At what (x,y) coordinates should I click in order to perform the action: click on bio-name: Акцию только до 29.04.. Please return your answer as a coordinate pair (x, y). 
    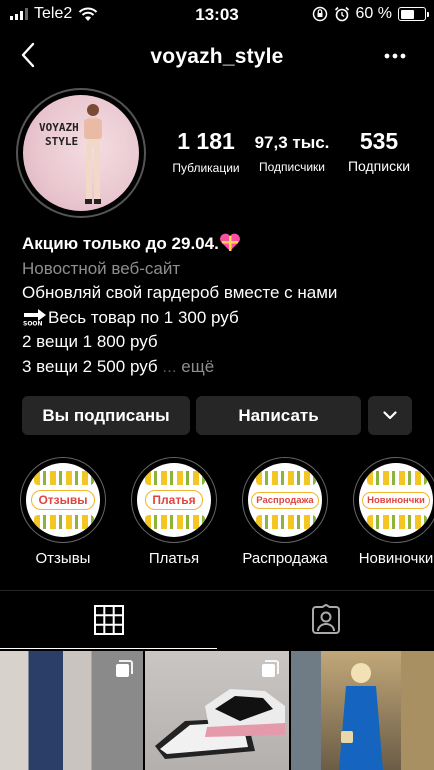
    Looking at the image, I should click on (120, 243).